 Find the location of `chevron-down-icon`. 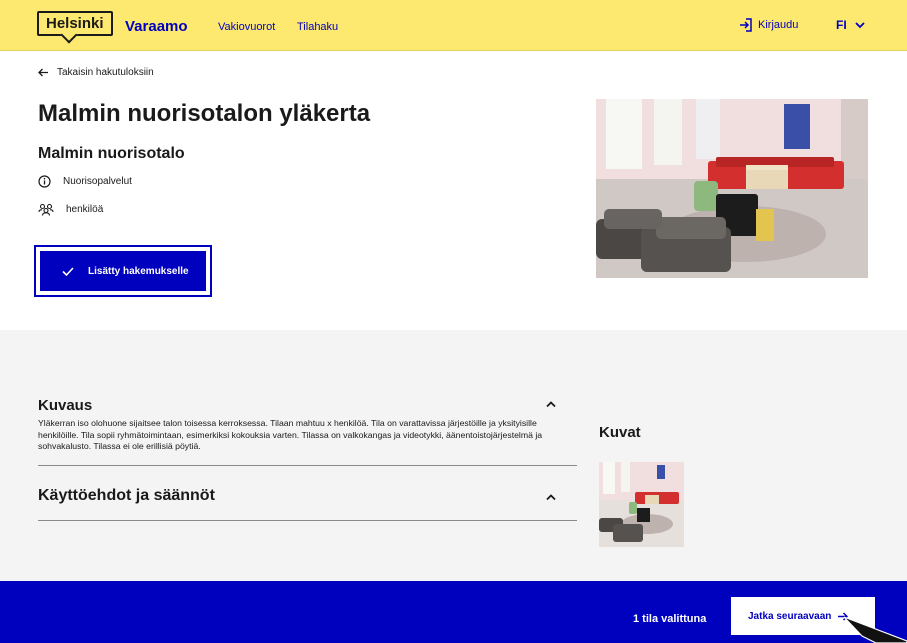

chevron-down-icon is located at coordinates (860, 24).